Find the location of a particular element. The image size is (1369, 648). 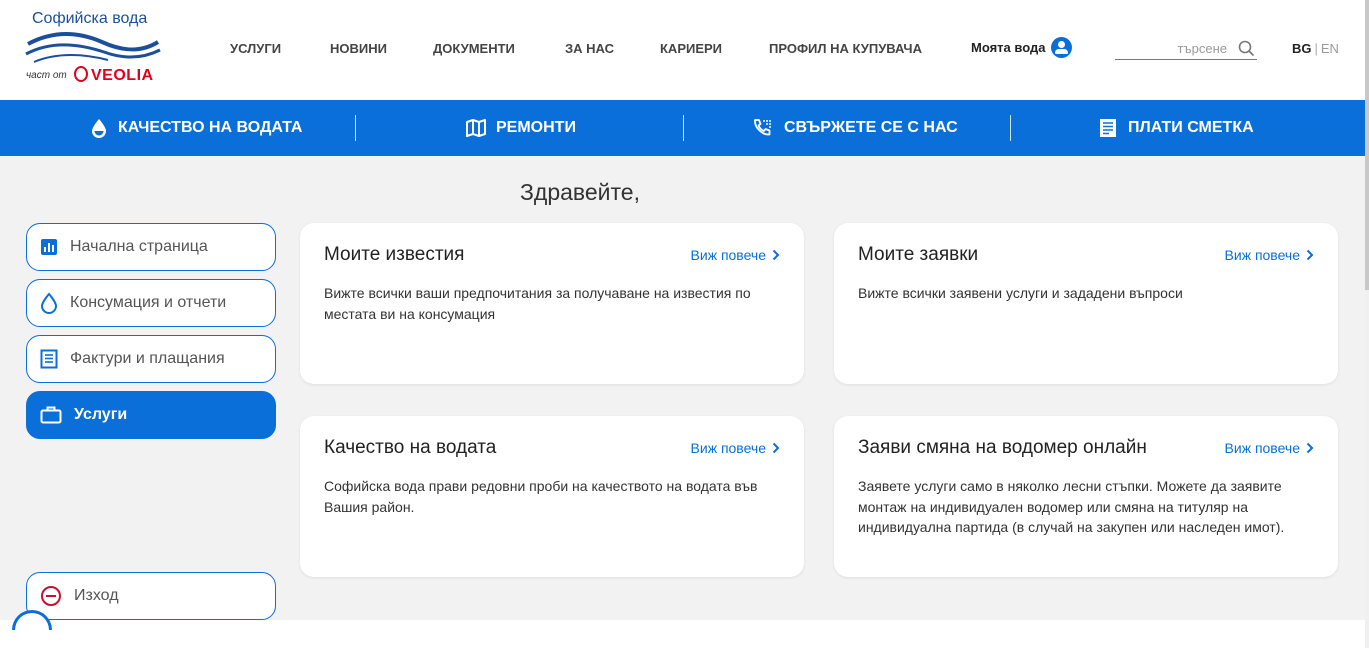

quick-link-label: СВЪРЖЕТЕ СЕ С НАС is located at coordinates (871, 127).